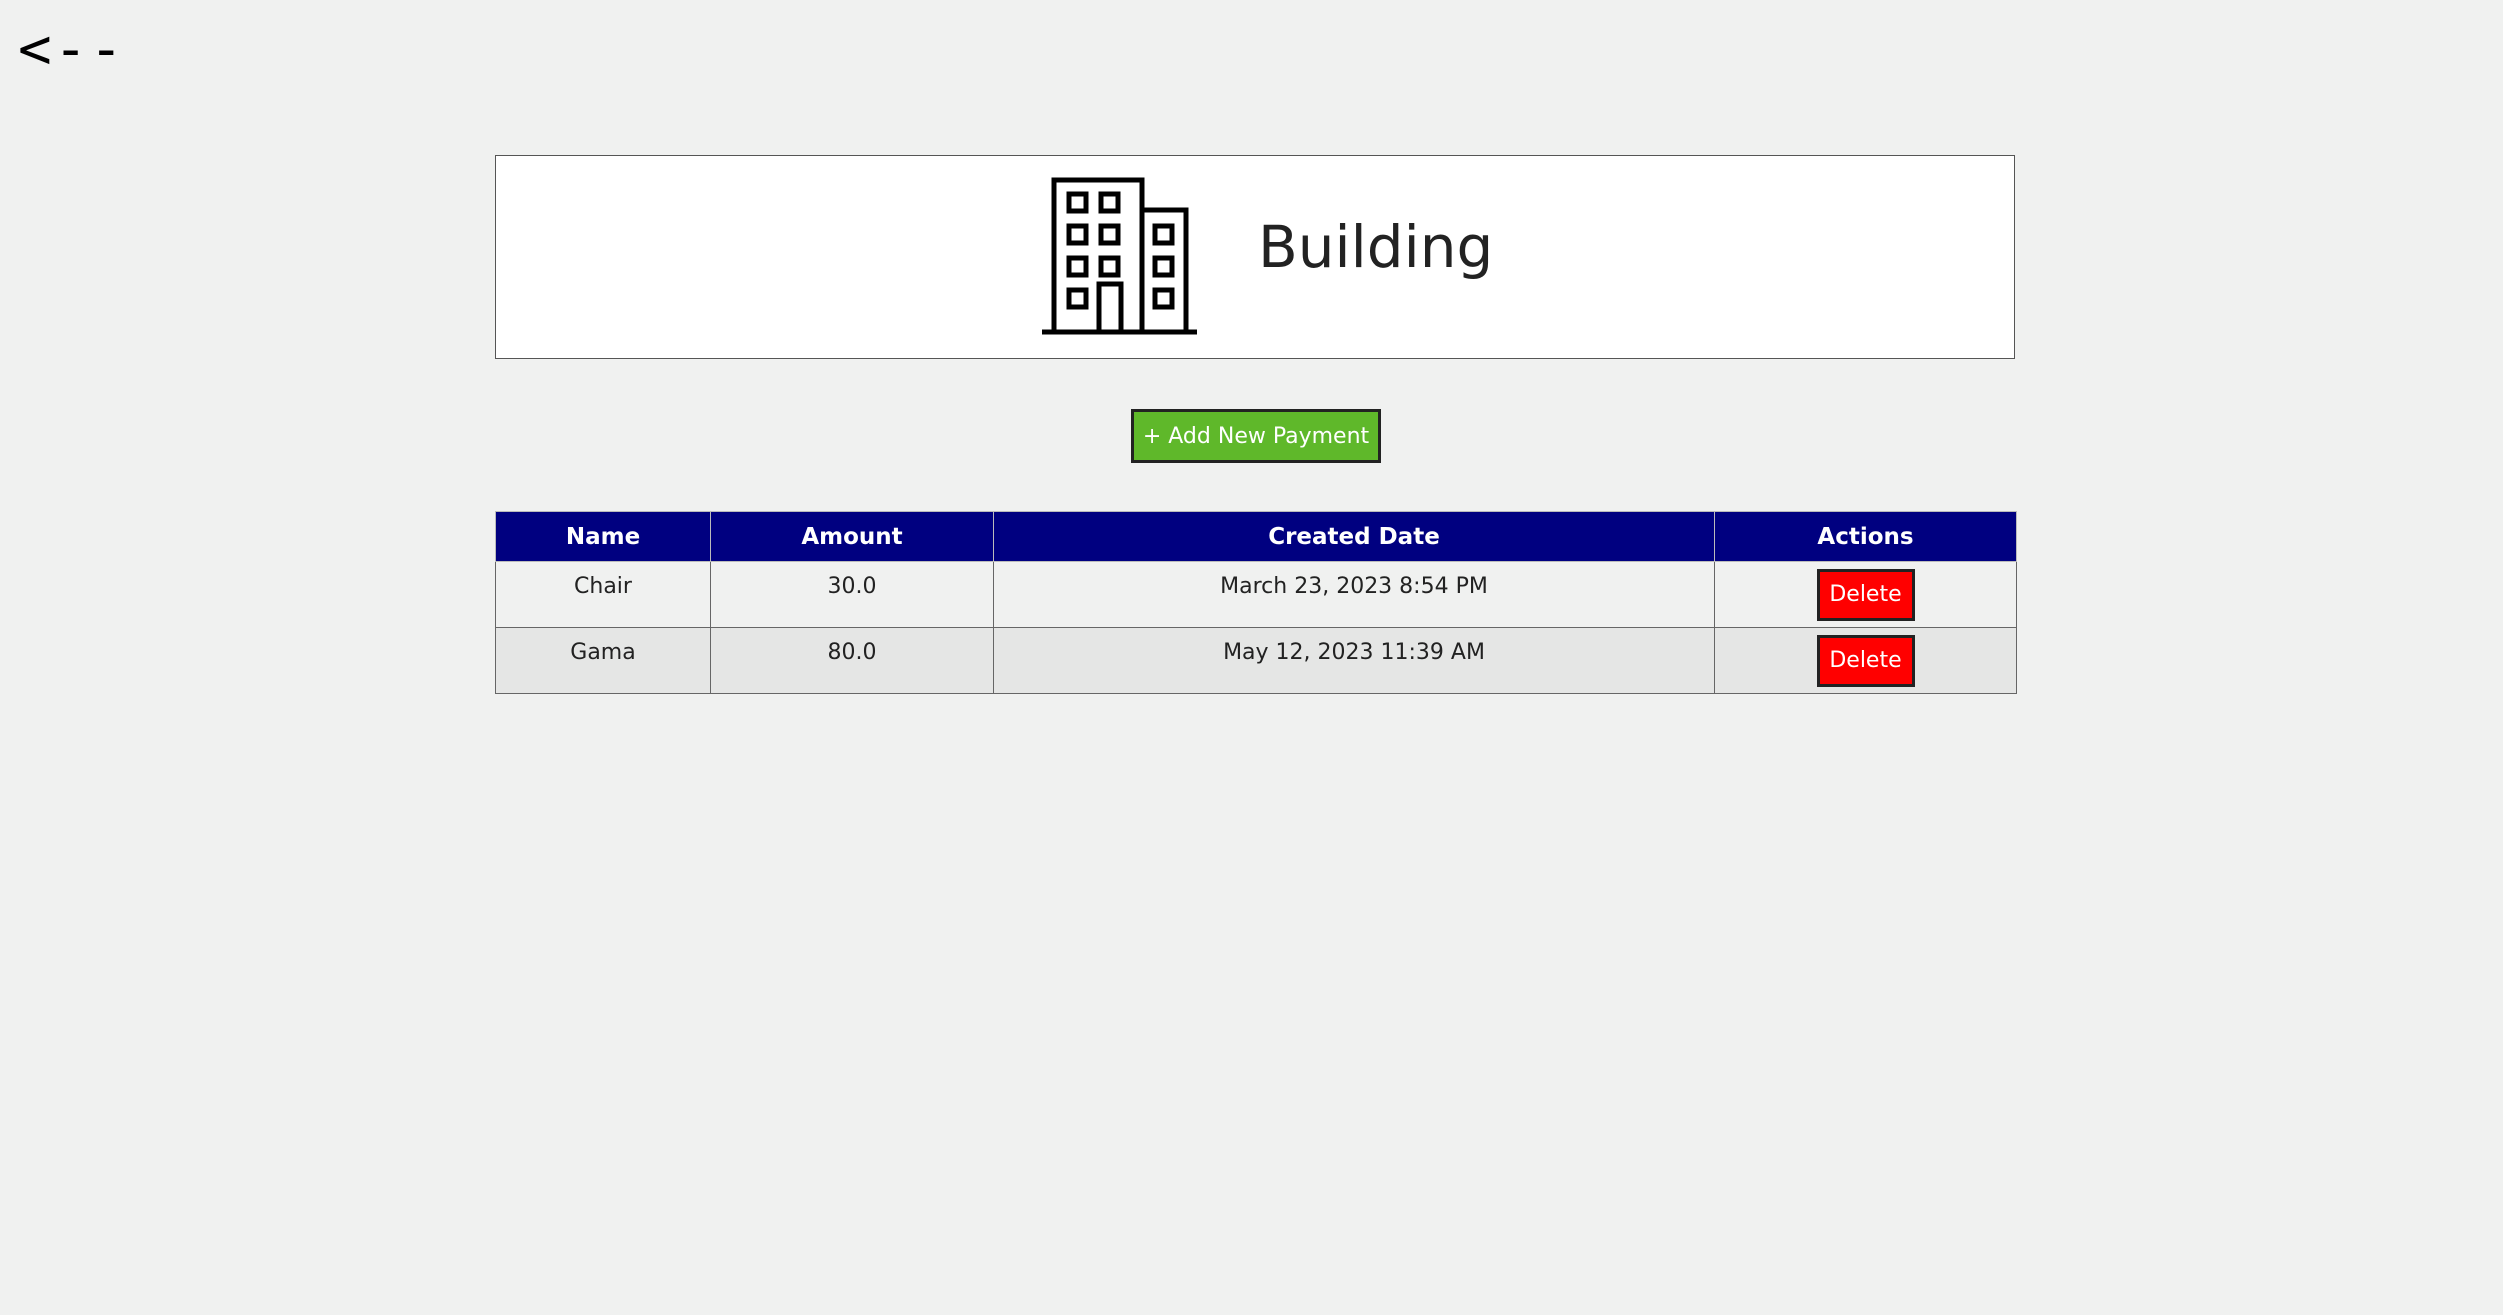 This screenshot has width=2503, height=1315. I want to click on column-header-amount: Amount, so click(852, 536).